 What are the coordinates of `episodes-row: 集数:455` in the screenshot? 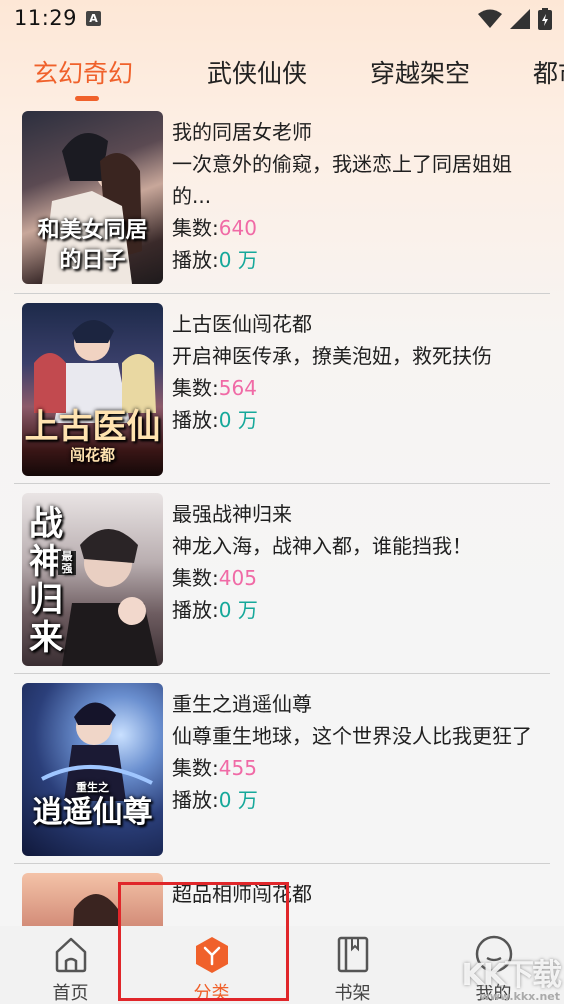 It's located at (361, 768).